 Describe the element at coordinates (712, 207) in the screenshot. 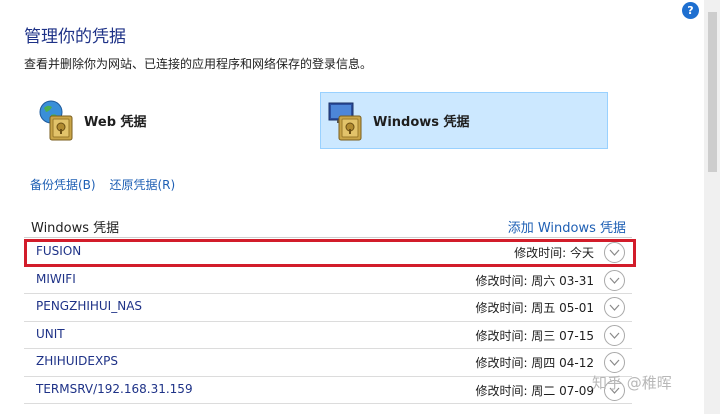

I see `vertical-scrollbar` at that location.